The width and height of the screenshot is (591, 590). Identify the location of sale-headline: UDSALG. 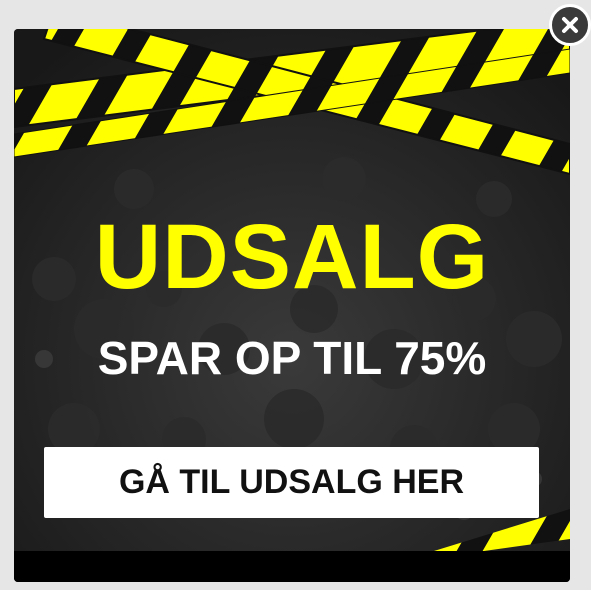
(292, 257).